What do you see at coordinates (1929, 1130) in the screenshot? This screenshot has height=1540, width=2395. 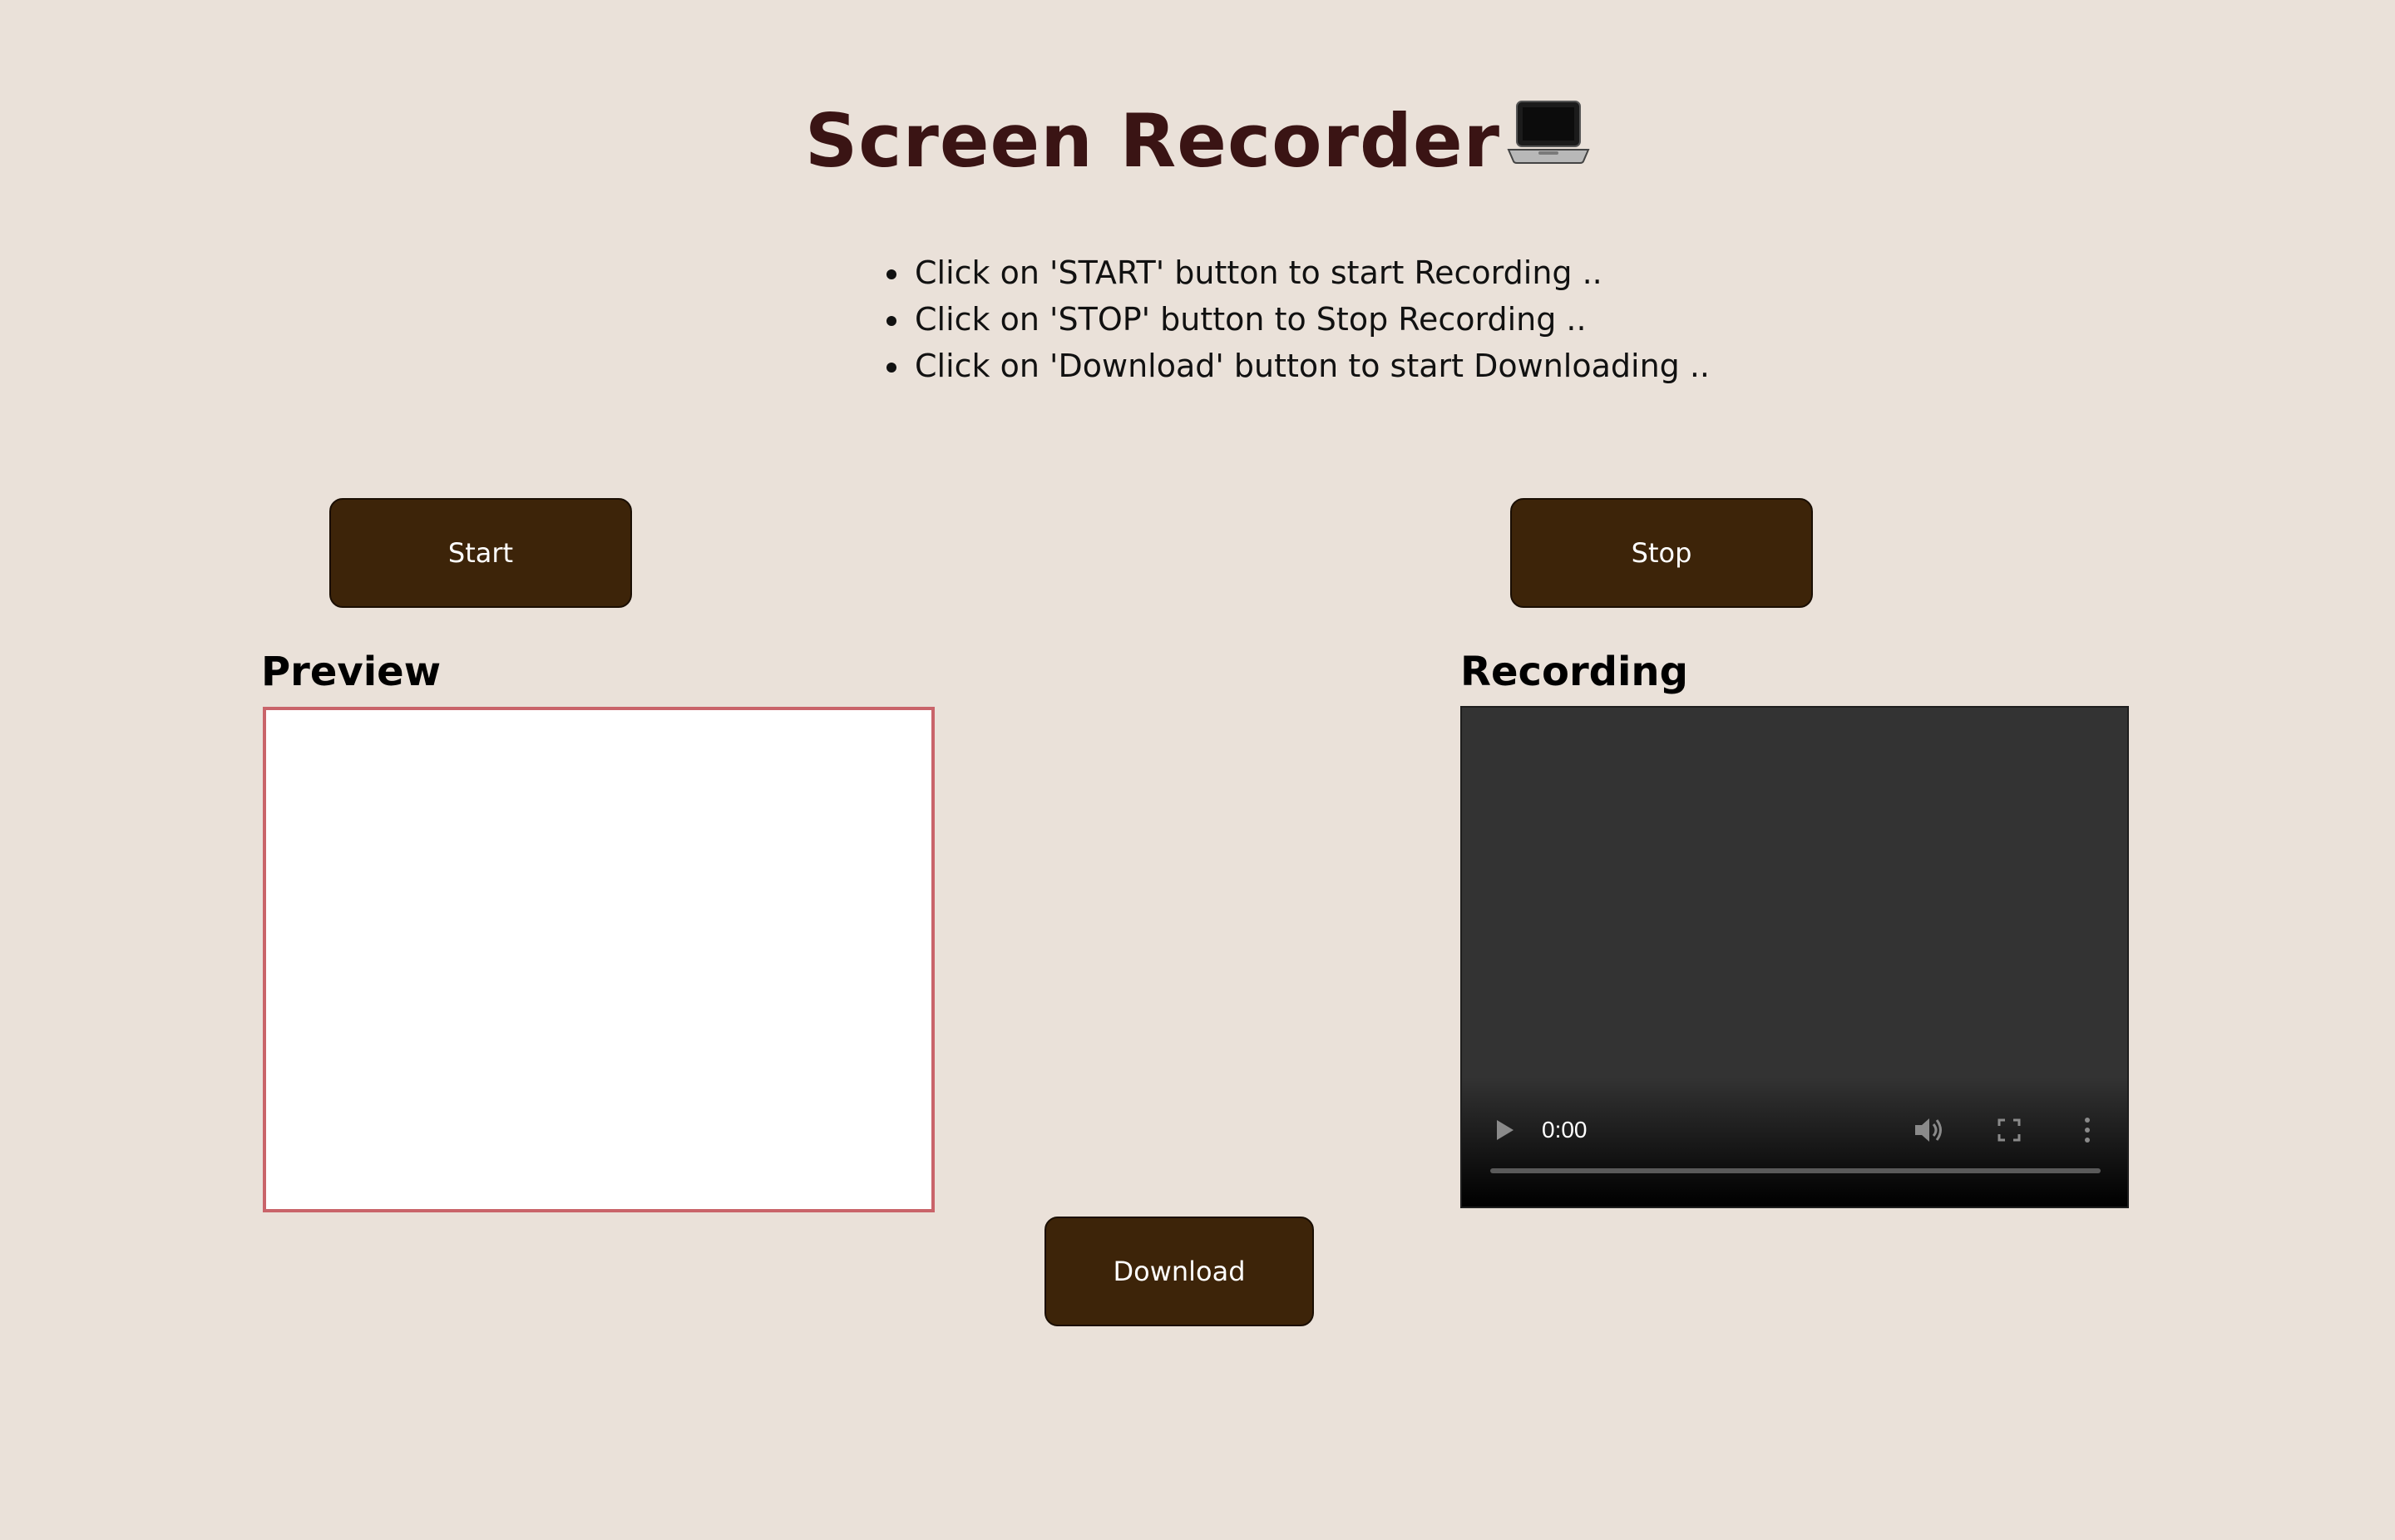 I see `volume-icon` at bounding box center [1929, 1130].